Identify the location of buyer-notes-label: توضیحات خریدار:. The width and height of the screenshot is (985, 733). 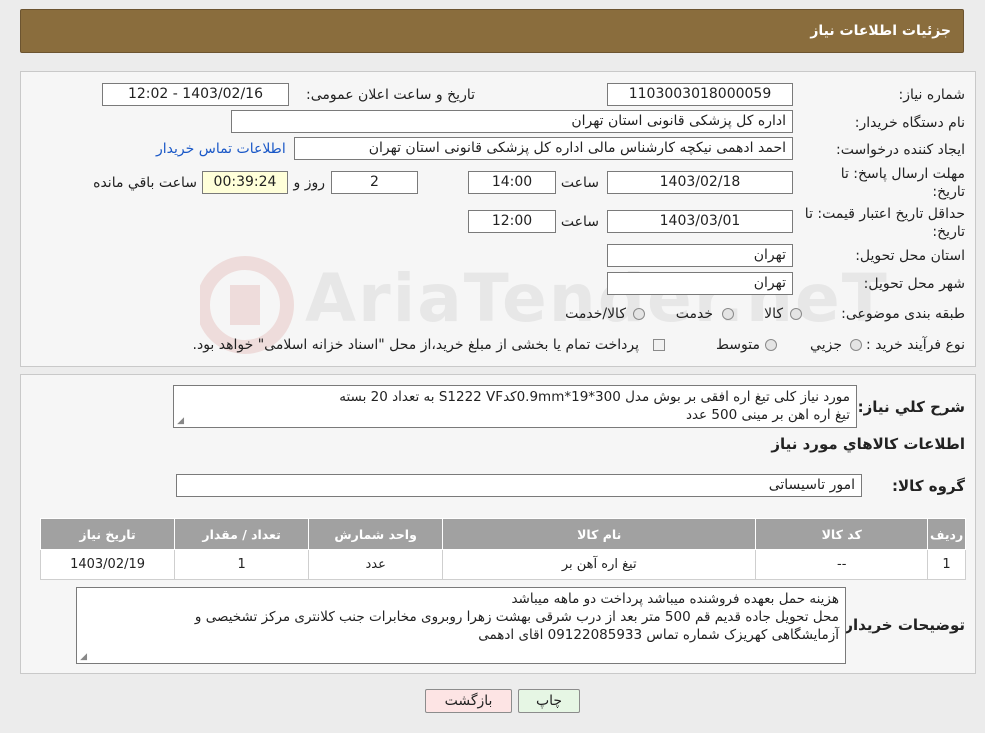
(901, 625).